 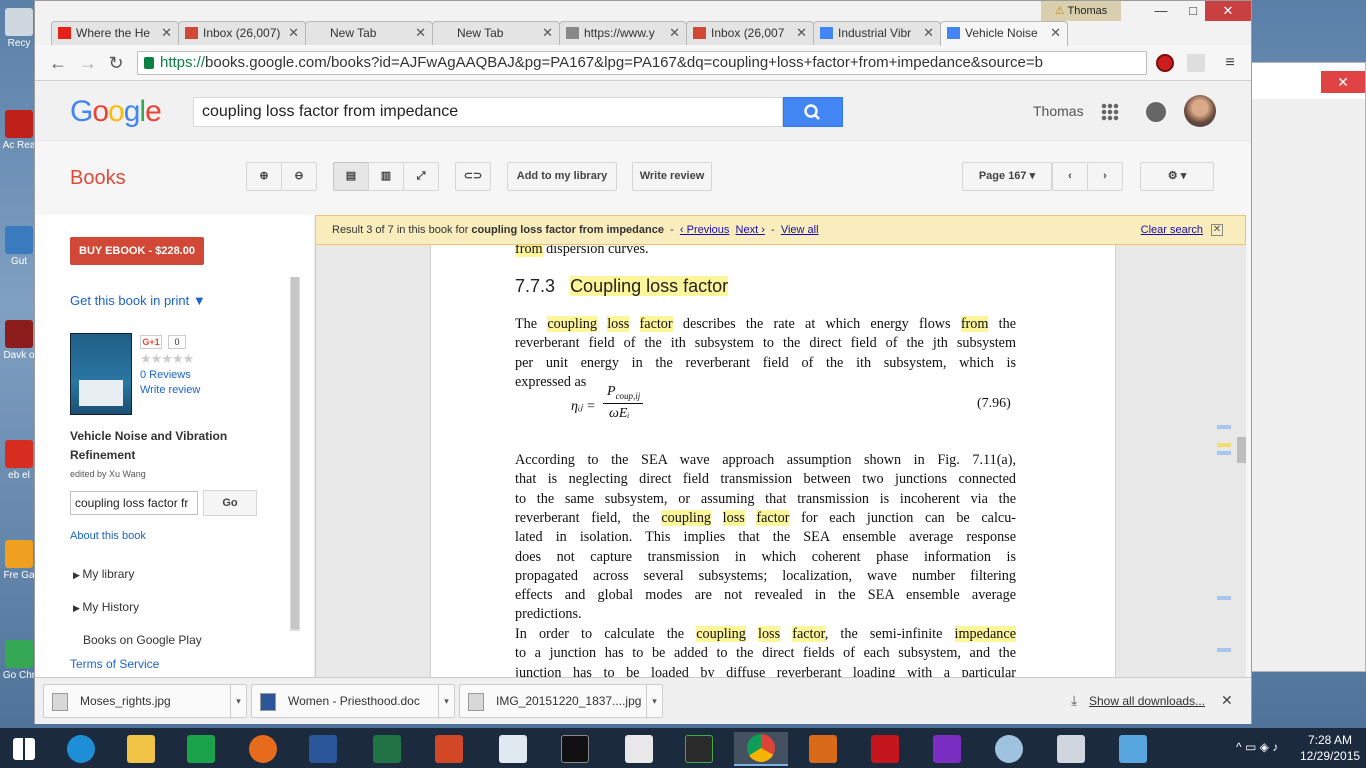 What do you see at coordinates (562, 176) in the screenshot?
I see `add-to-library-button: Add to my library` at bounding box center [562, 176].